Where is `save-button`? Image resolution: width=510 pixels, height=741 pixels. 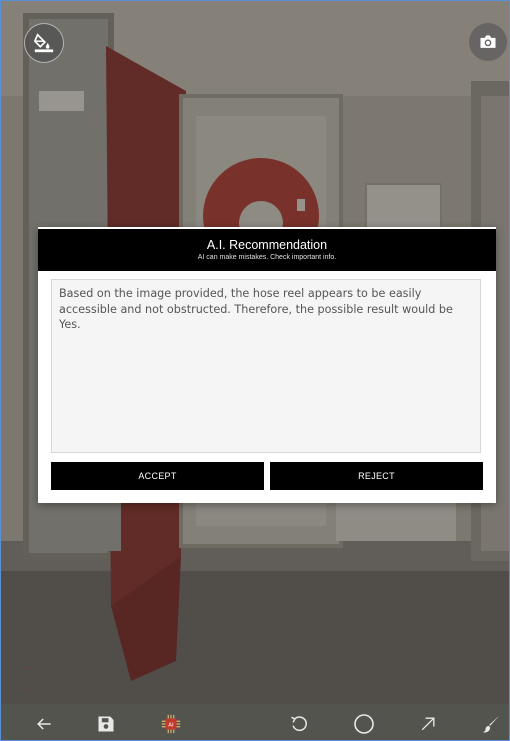
save-button is located at coordinates (106, 724).